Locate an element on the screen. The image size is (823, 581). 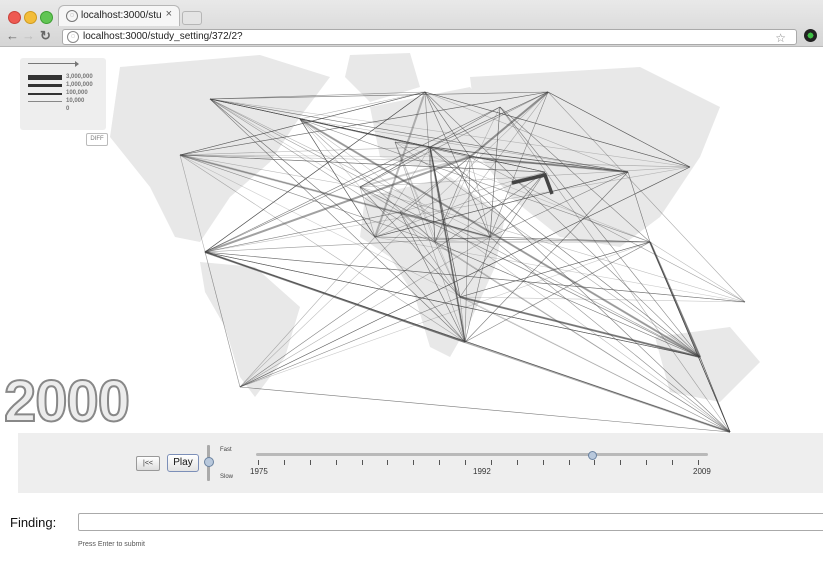
direction-arrow-icon is located at coordinates (53, 64).